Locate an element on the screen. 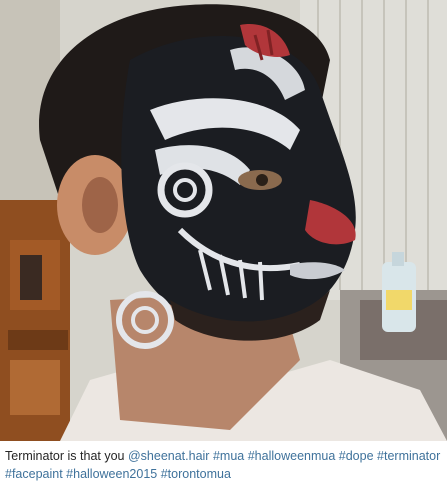 The height and width of the screenshot is (491, 447). hashtag-halloween2015: #halloween2015 is located at coordinates (111, 474).